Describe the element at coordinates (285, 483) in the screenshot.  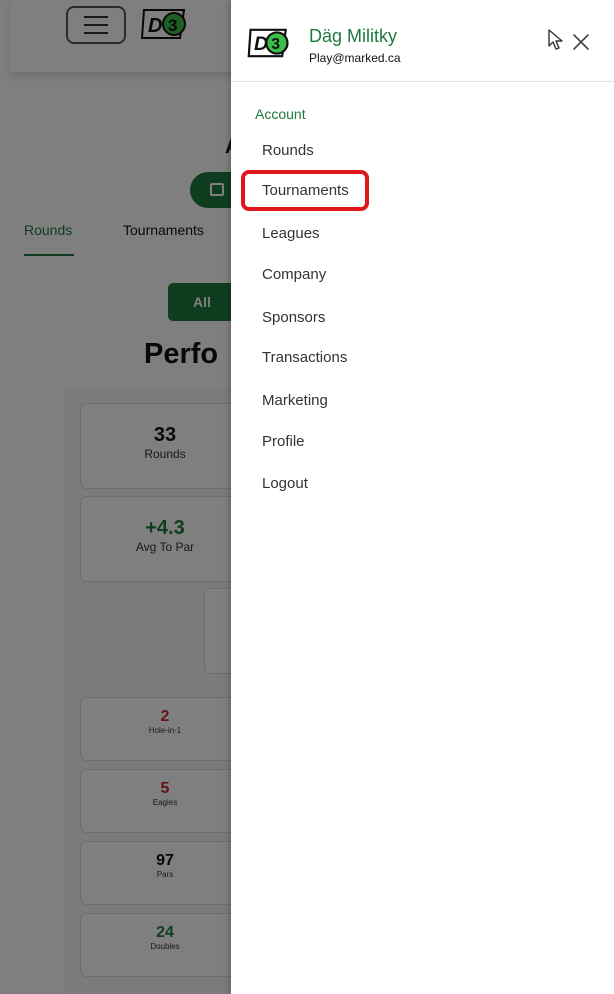
I see `menu-item-logout: Logout` at that location.